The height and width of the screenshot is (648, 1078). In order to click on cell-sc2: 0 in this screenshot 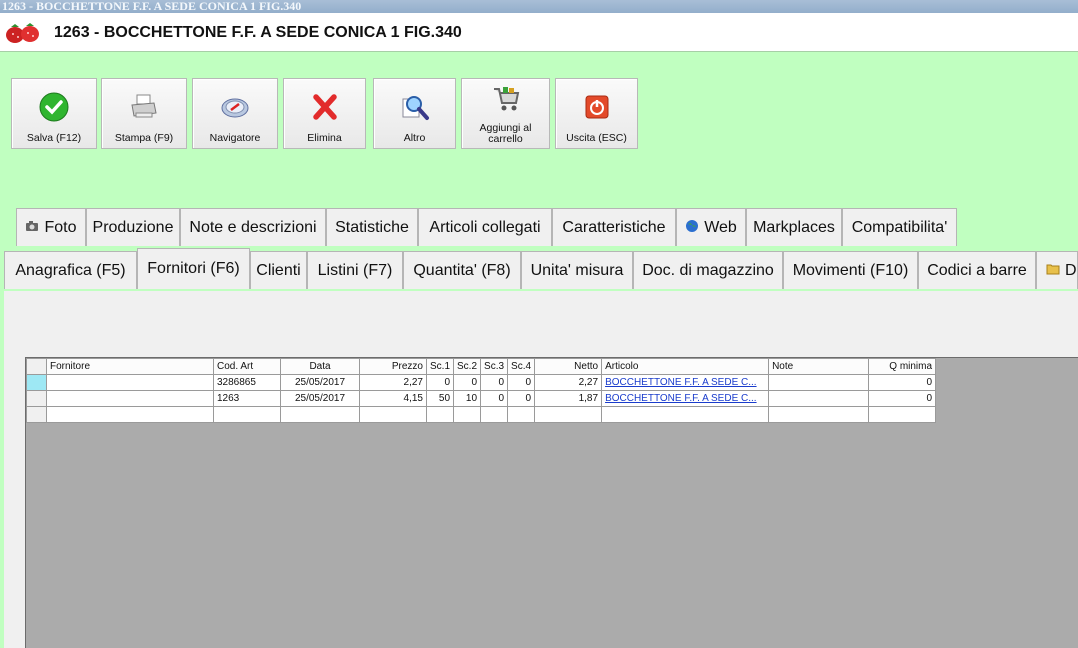, I will do `click(467, 382)`.